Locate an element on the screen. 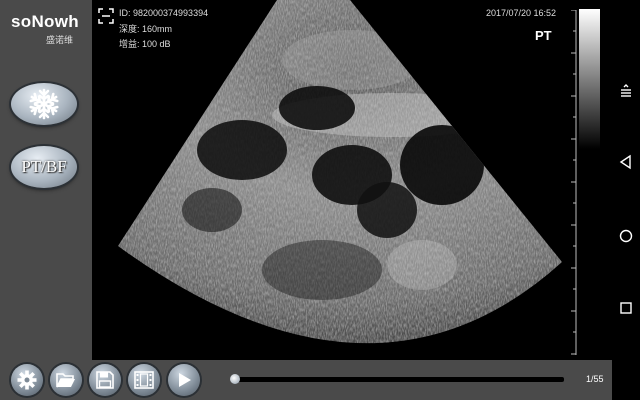 Image resolution: width=640 pixels, height=400 pixels. snowflake-icon is located at coordinates (44, 104).